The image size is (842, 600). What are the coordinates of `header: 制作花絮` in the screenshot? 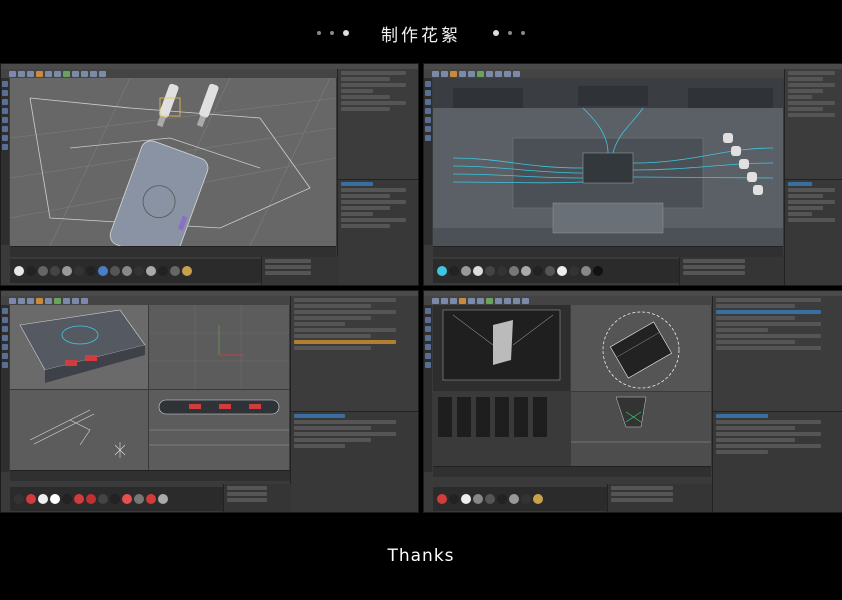 It's located at (421, 33).